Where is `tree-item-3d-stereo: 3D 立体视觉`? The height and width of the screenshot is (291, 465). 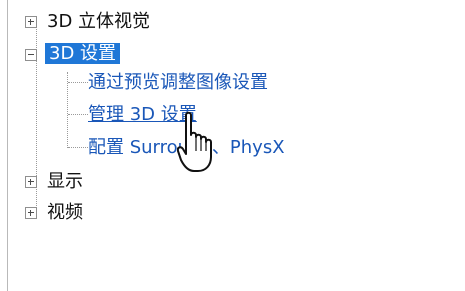 tree-item-3d-stereo: 3D 立体视觉 is located at coordinates (98, 22).